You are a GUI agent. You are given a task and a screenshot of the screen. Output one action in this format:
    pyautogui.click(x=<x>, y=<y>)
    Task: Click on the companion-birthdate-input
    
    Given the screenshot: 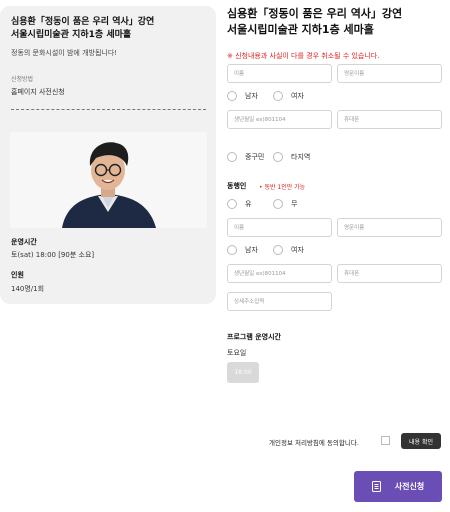 What is the action you would take?
    pyautogui.click(x=279, y=273)
    